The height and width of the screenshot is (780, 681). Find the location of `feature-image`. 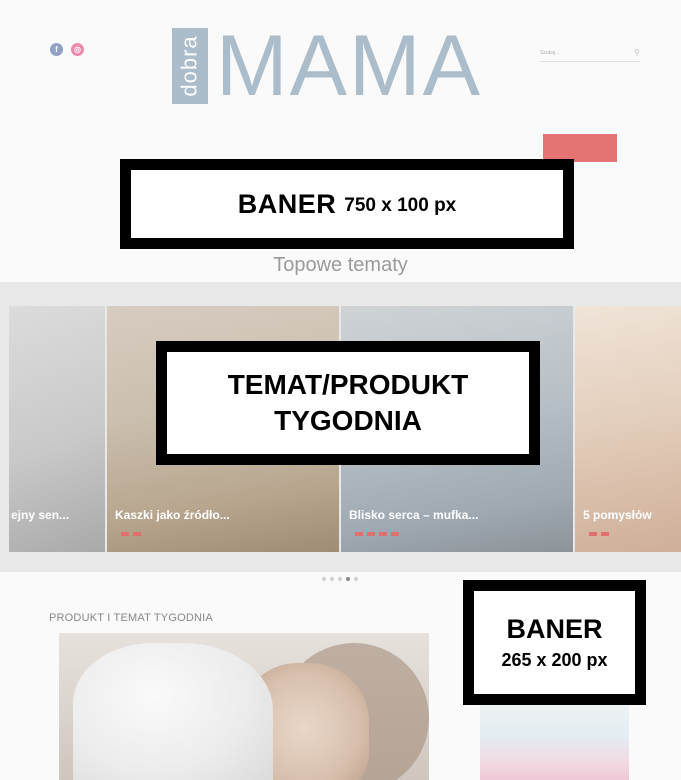

feature-image is located at coordinates (244, 706).